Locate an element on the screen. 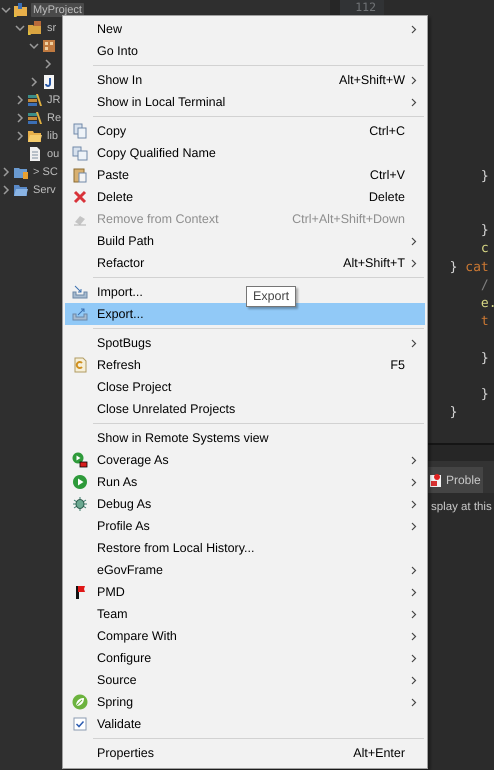 Image resolution: width=494 pixels, height=770 pixels. shortcut-text: Delete is located at coordinates (387, 197).